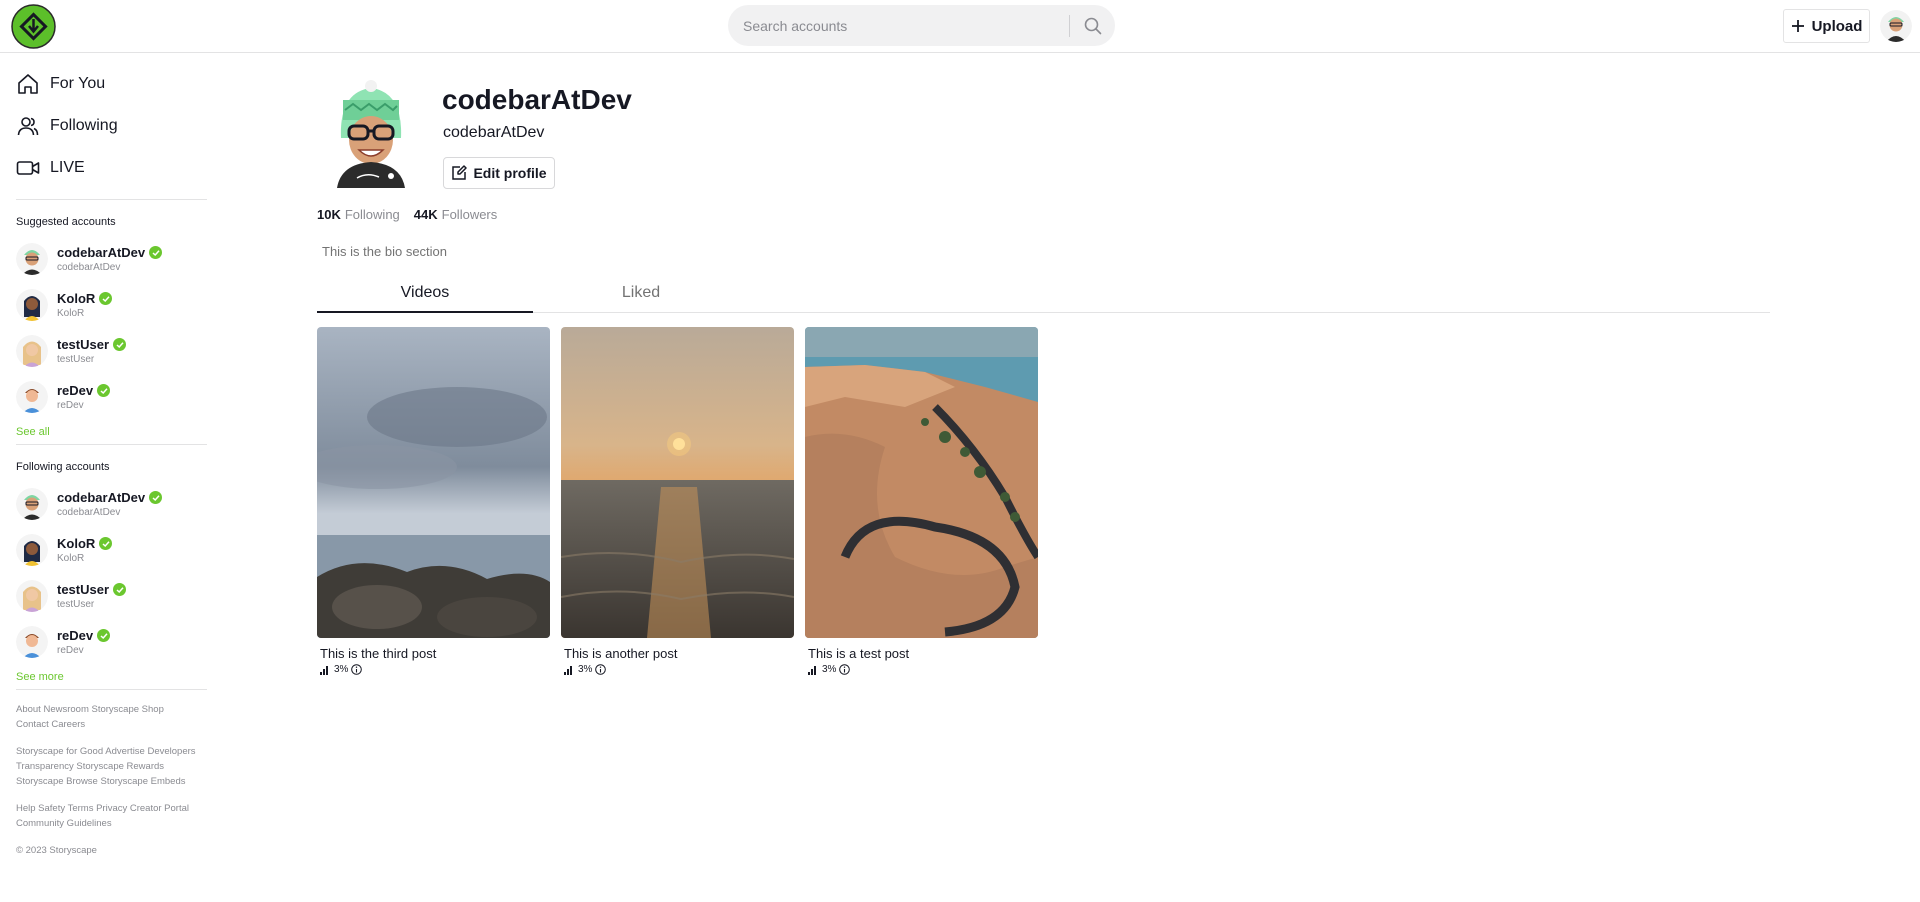  I want to click on search-icon, so click(1093, 25).